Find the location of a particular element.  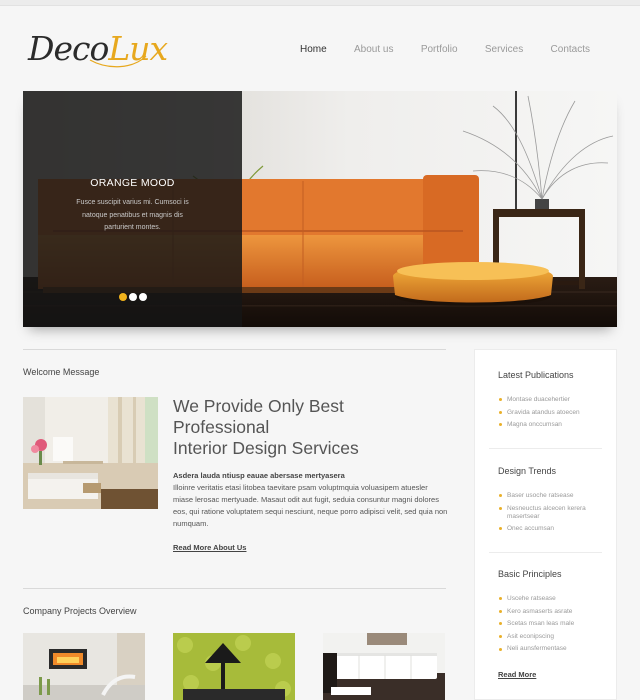

sidebar-link: Asit econipscing is located at coordinates (554, 637).